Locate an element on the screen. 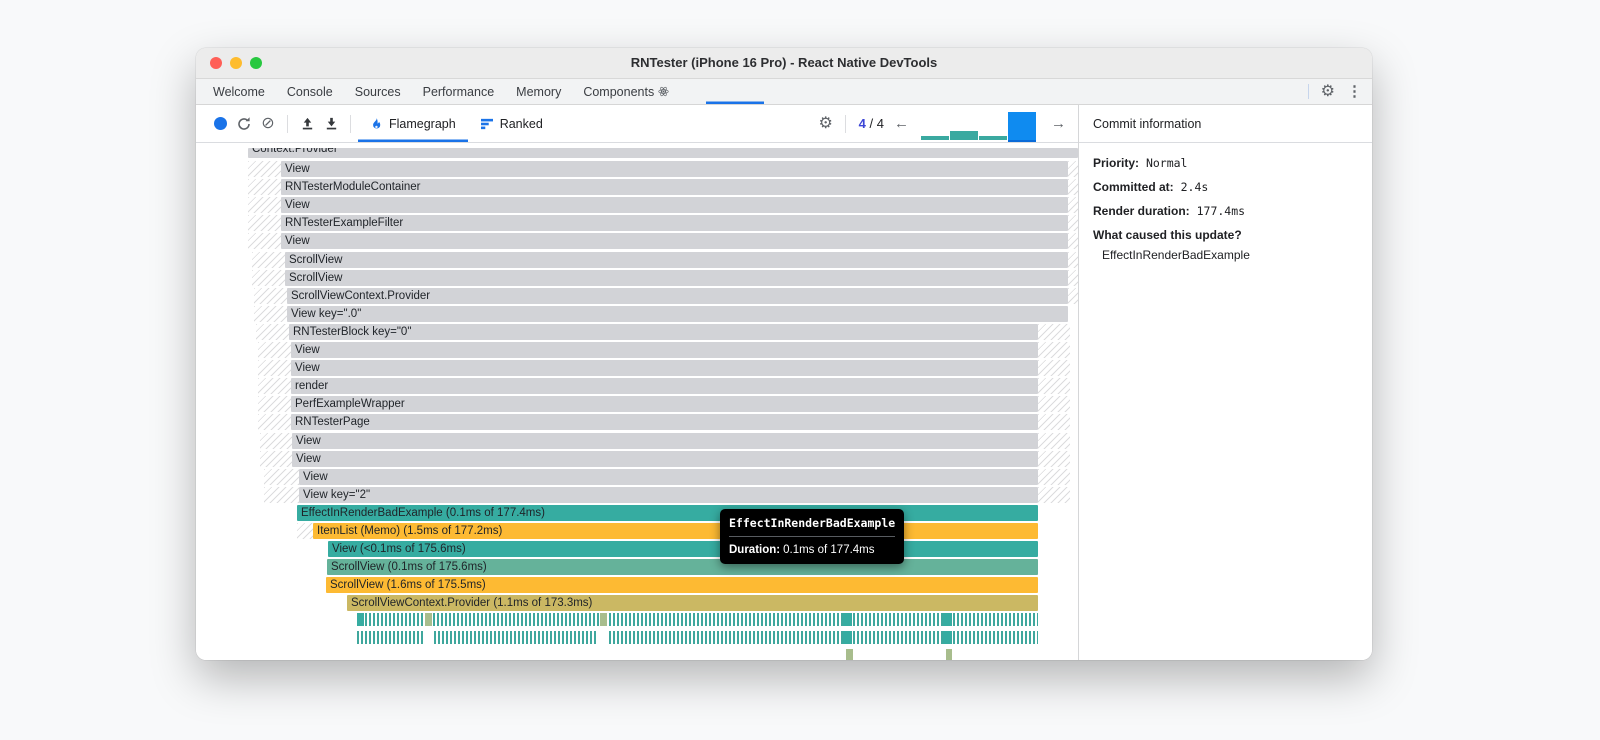  commit-info-field: Render duration: 177.4ms is located at coordinates (1225, 211).